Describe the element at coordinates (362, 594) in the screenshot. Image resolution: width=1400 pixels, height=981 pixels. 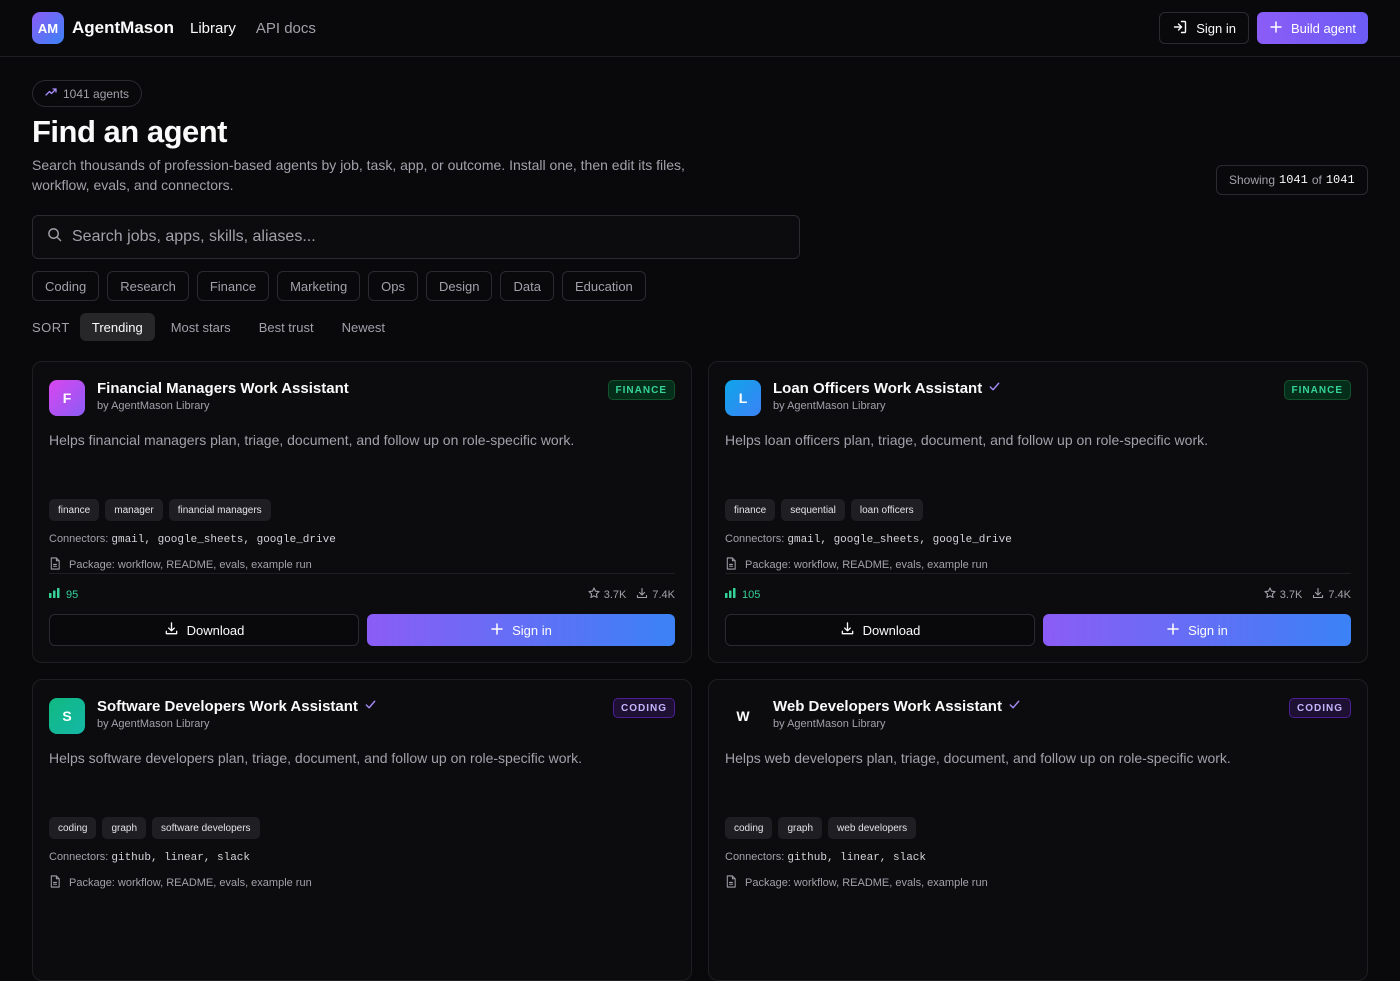
I see `agent-stats: 95 3.7K 7.4K` at that location.